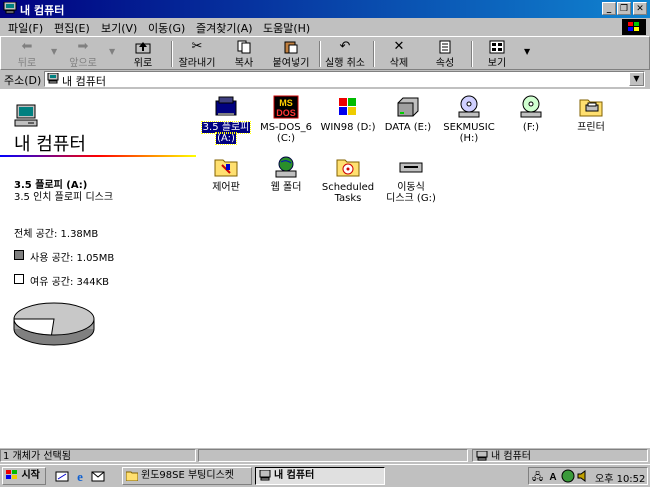 This screenshot has height=487, width=650. What do you see at coordinates (62, 476) in the screenshot?
I see `show-desktop-icon` at bounding box center [62, 476].